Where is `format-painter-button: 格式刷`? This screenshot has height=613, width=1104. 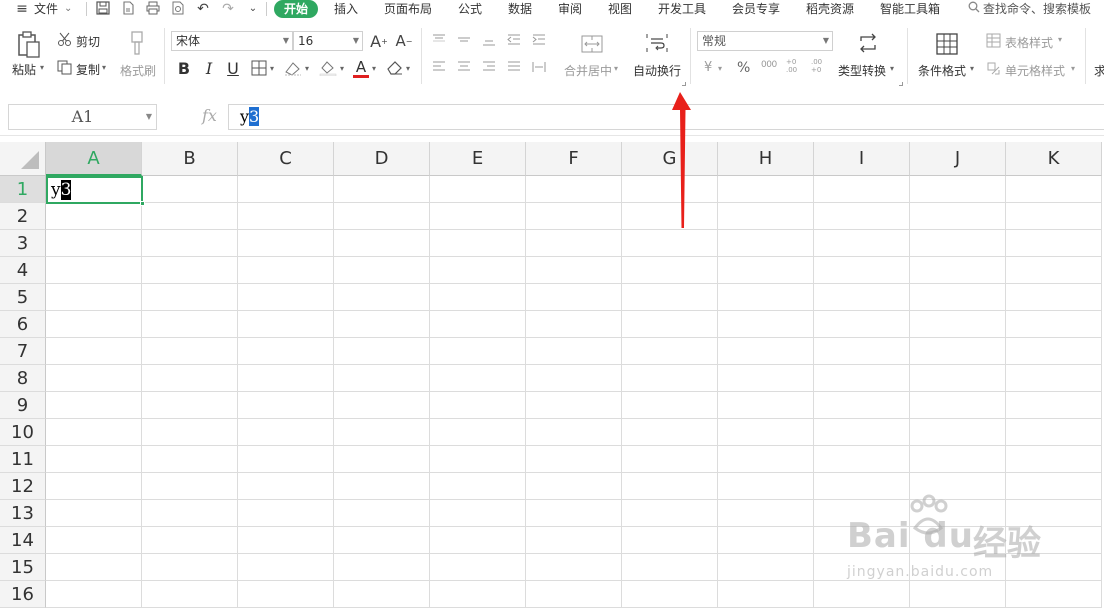 format-painter-button: 格式刷 is located at coordinates (138, 70).